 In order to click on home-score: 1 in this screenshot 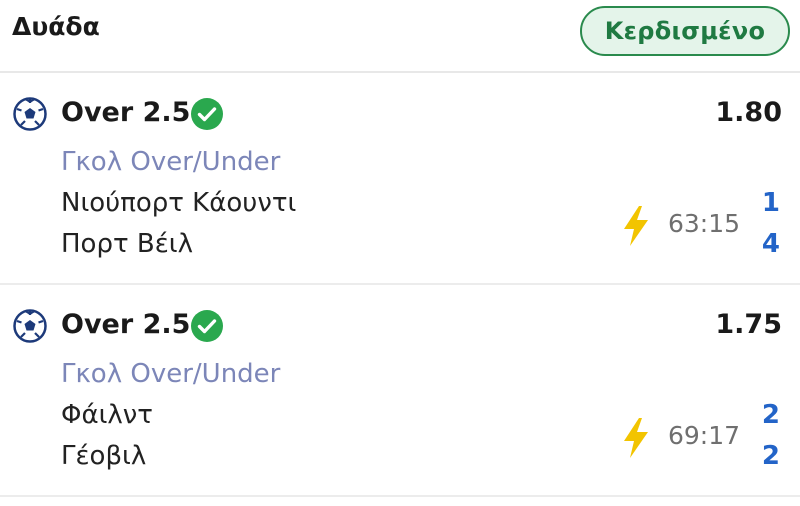, I will do `click(770, 203)`.